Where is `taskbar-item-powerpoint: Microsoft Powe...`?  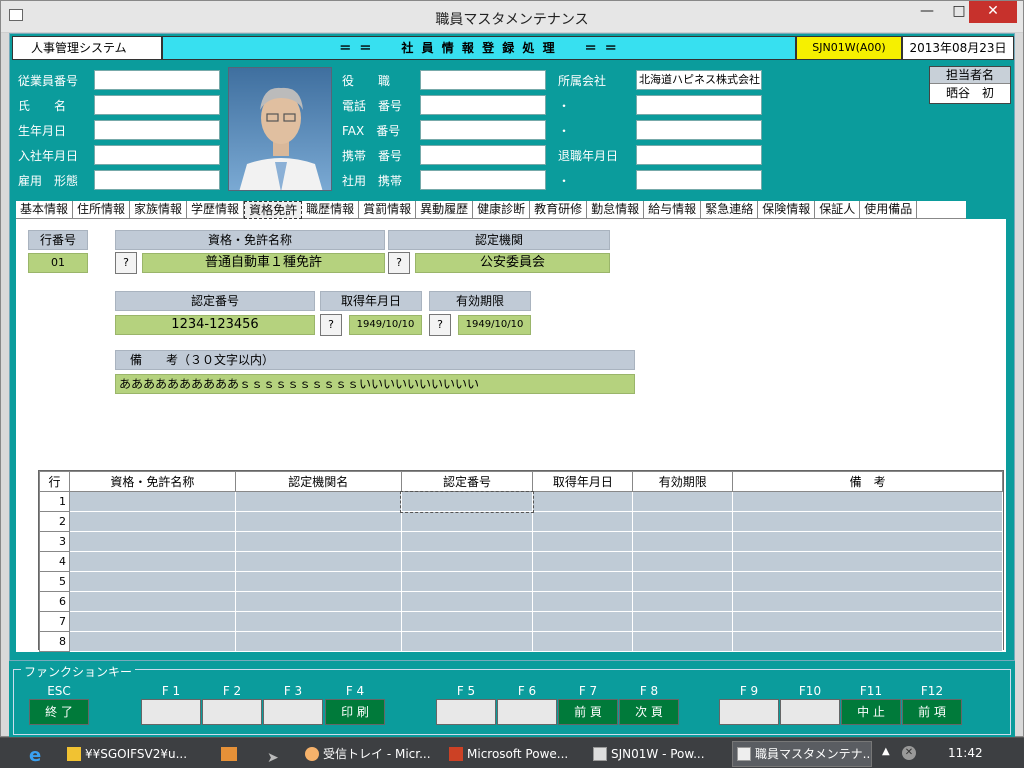 taskbar-item-powerpoint: Microsoft Powe... is located at coordinates (512, 754).